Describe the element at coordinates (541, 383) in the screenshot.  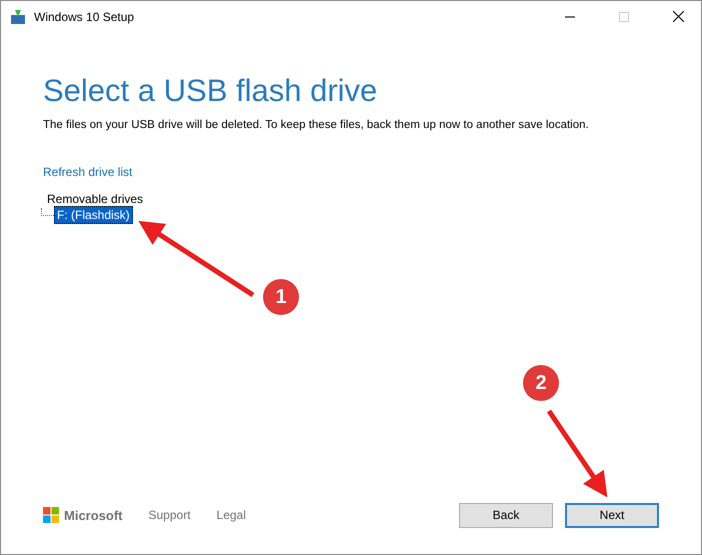
I see `step-number-badge: 2` at that location.